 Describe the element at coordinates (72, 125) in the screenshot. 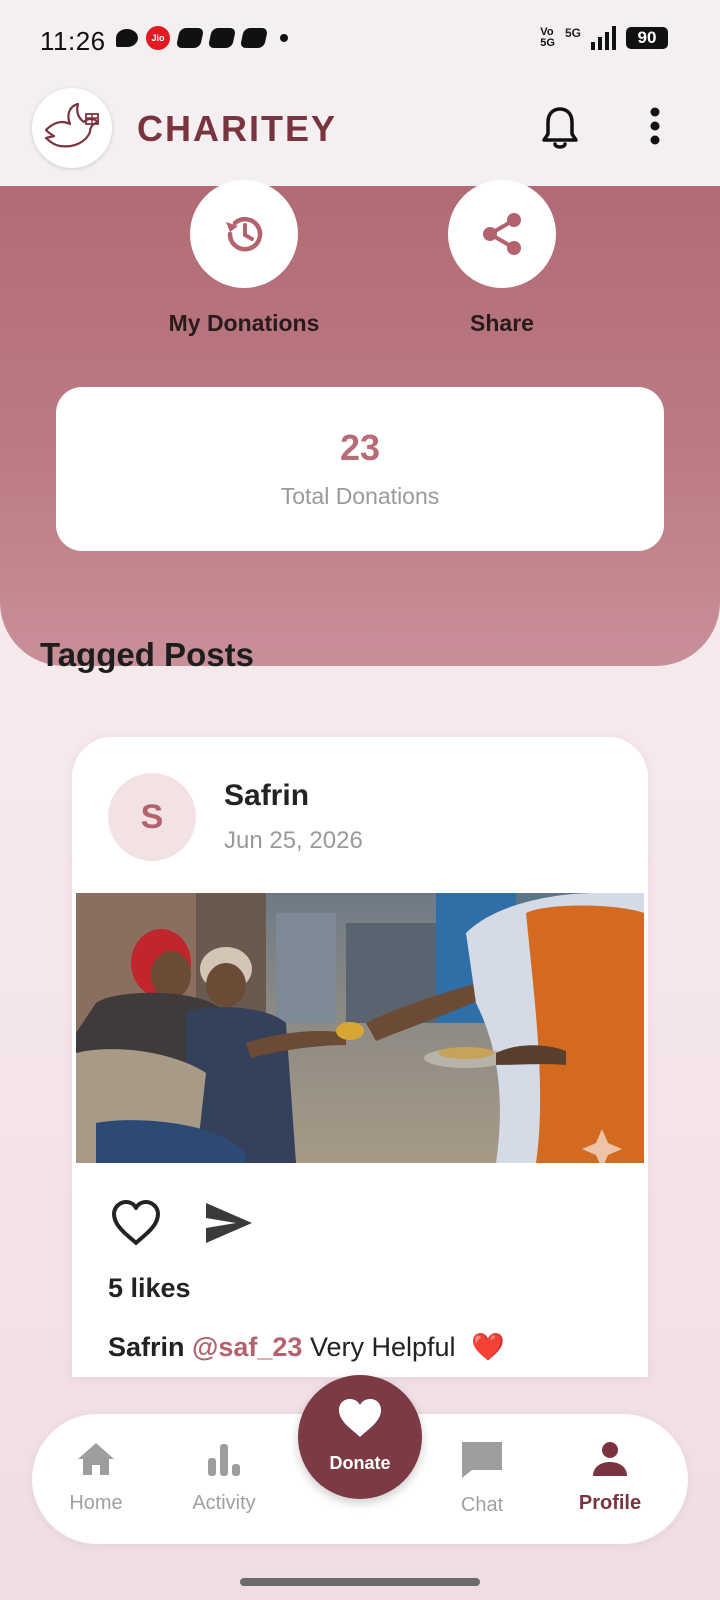

I see `dove-logo-icon` at that location.